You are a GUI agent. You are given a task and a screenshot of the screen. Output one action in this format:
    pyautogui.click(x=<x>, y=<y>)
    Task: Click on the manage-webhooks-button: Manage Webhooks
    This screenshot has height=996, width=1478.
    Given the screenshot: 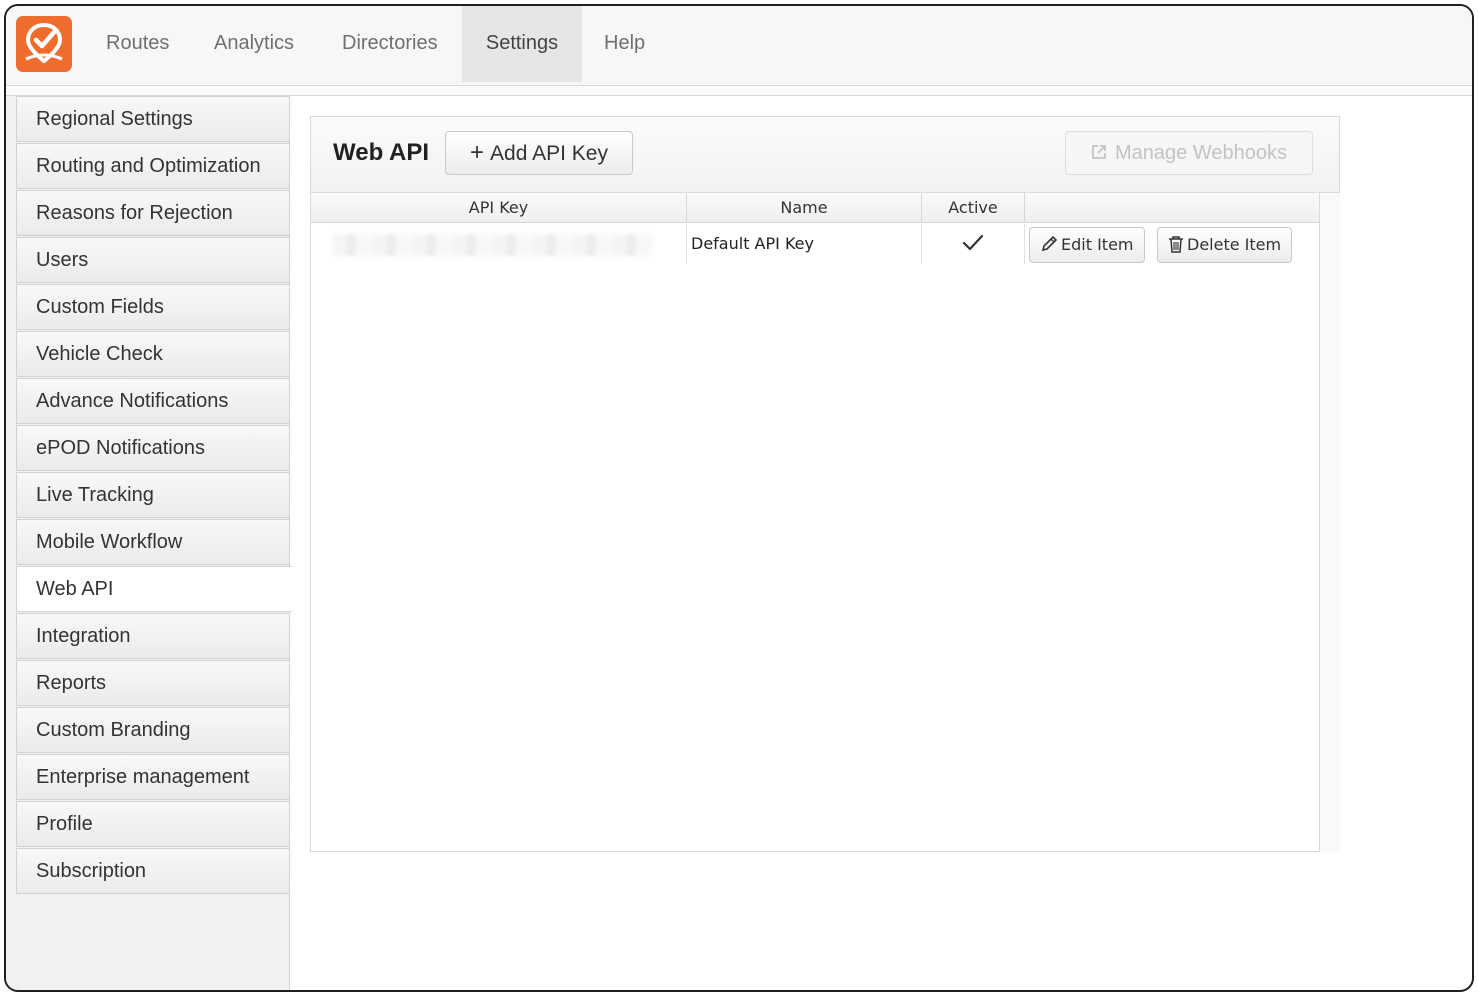 What is the action you would take?
    pyautogui.click(x=1189, y=153)
    